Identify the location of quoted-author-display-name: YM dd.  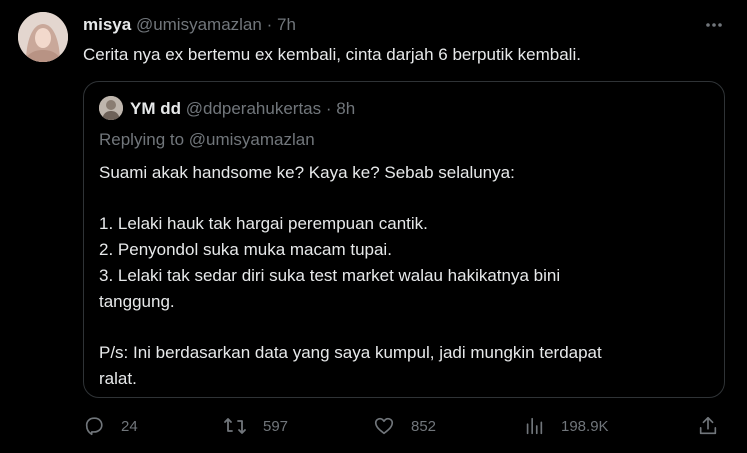
(155, 108).